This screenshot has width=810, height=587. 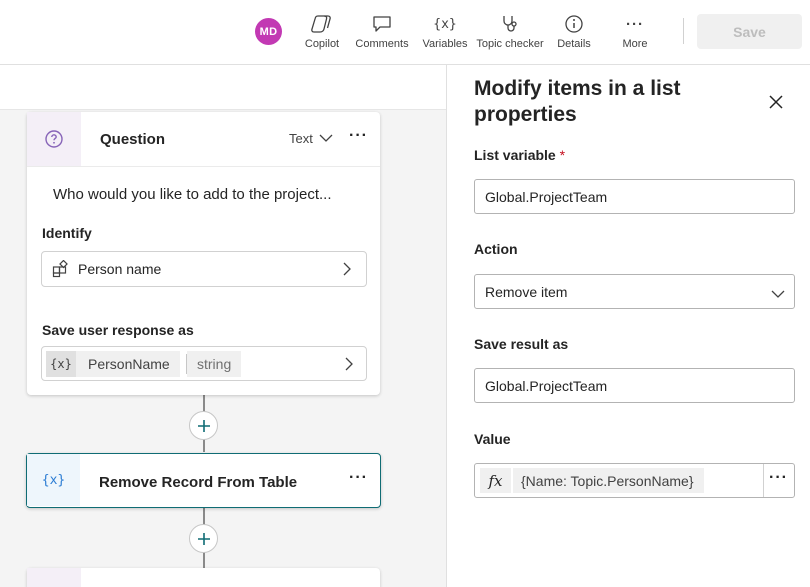 I want to click on canvas-header-strip, so click(x=223, y=87).